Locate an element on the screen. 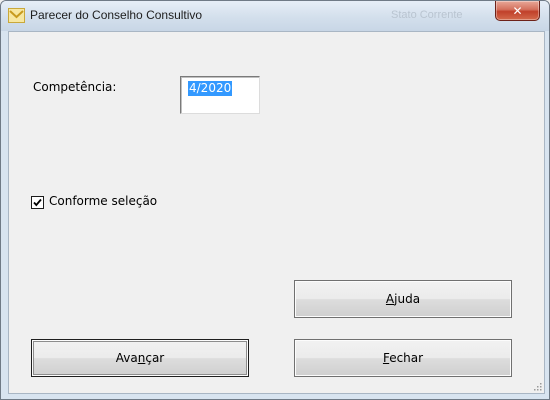 The height and width of the screenshot is (400, 550). window-title: Parecer do Conselho Consultivo is located at coordinates (116, 15).